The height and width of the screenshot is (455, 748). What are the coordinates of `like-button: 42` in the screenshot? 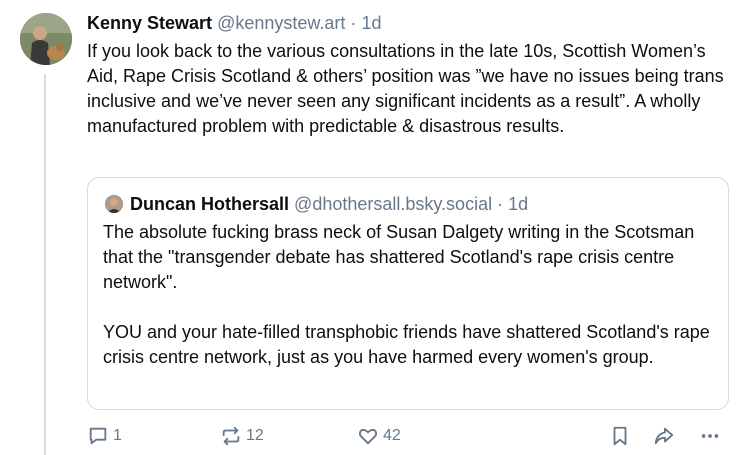 It's located at (379, 436).